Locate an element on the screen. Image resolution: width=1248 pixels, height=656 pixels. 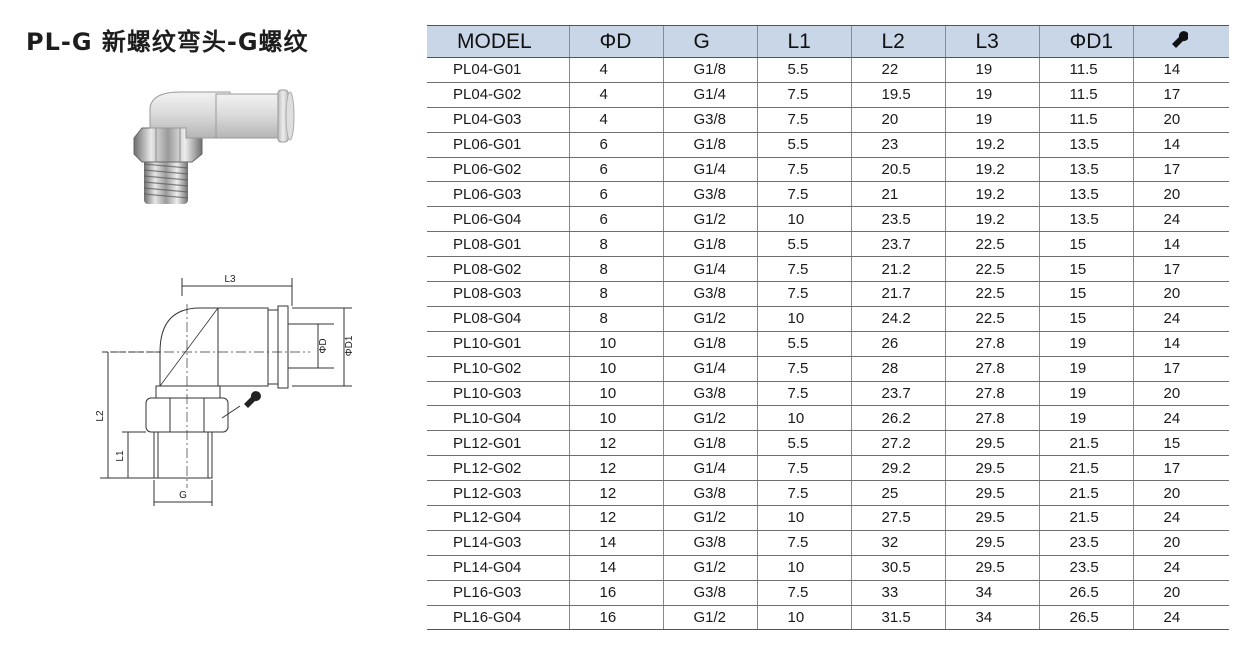
cell-hex-size: 24 is located at coordinates (1180, 618).